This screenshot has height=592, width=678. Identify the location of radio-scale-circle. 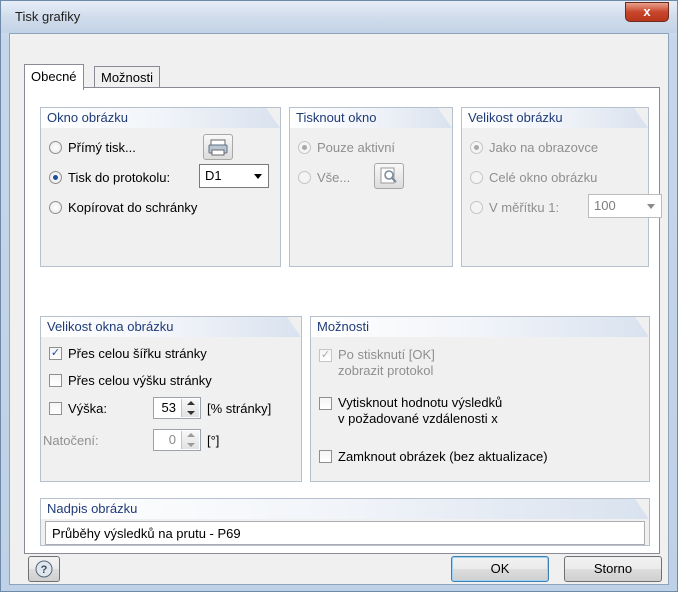
(476, 207).